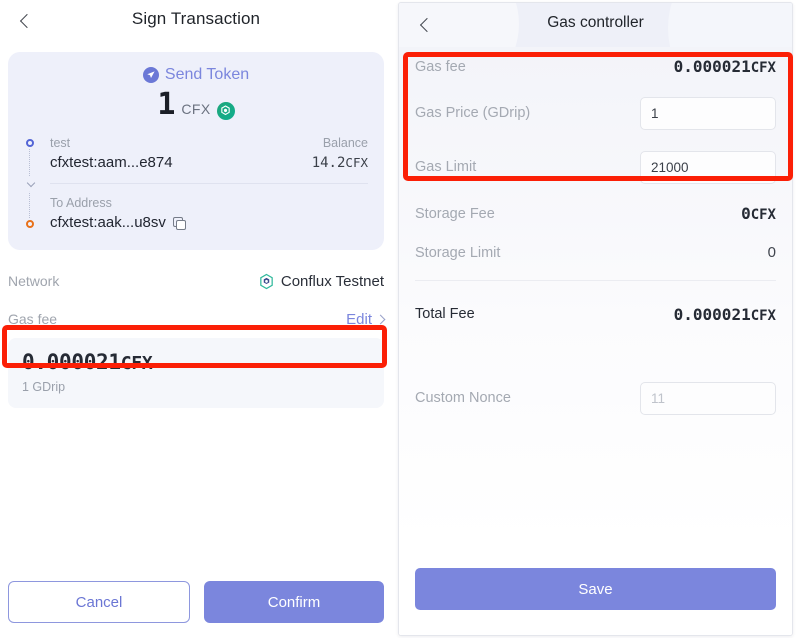  Describe the element at coordinates (473, 113) in the screenshot. I see `gas-price-label: Gas Price (GDrip)` at that location.